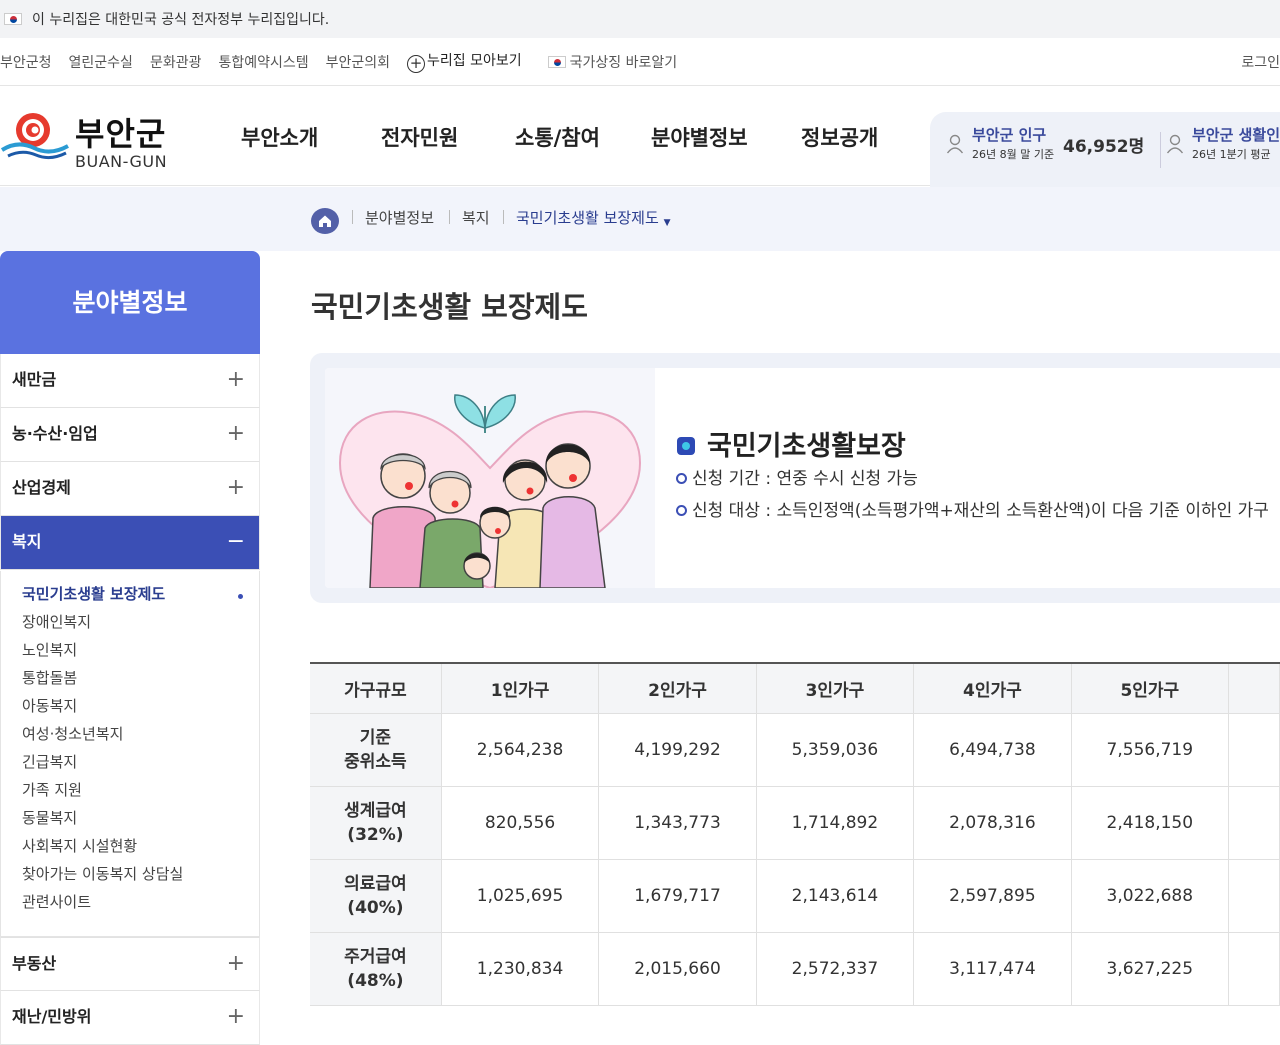 The width and height of the screenshot is (1280, 1045). I want to click on row-header-line: (40%), so click(375, 907).